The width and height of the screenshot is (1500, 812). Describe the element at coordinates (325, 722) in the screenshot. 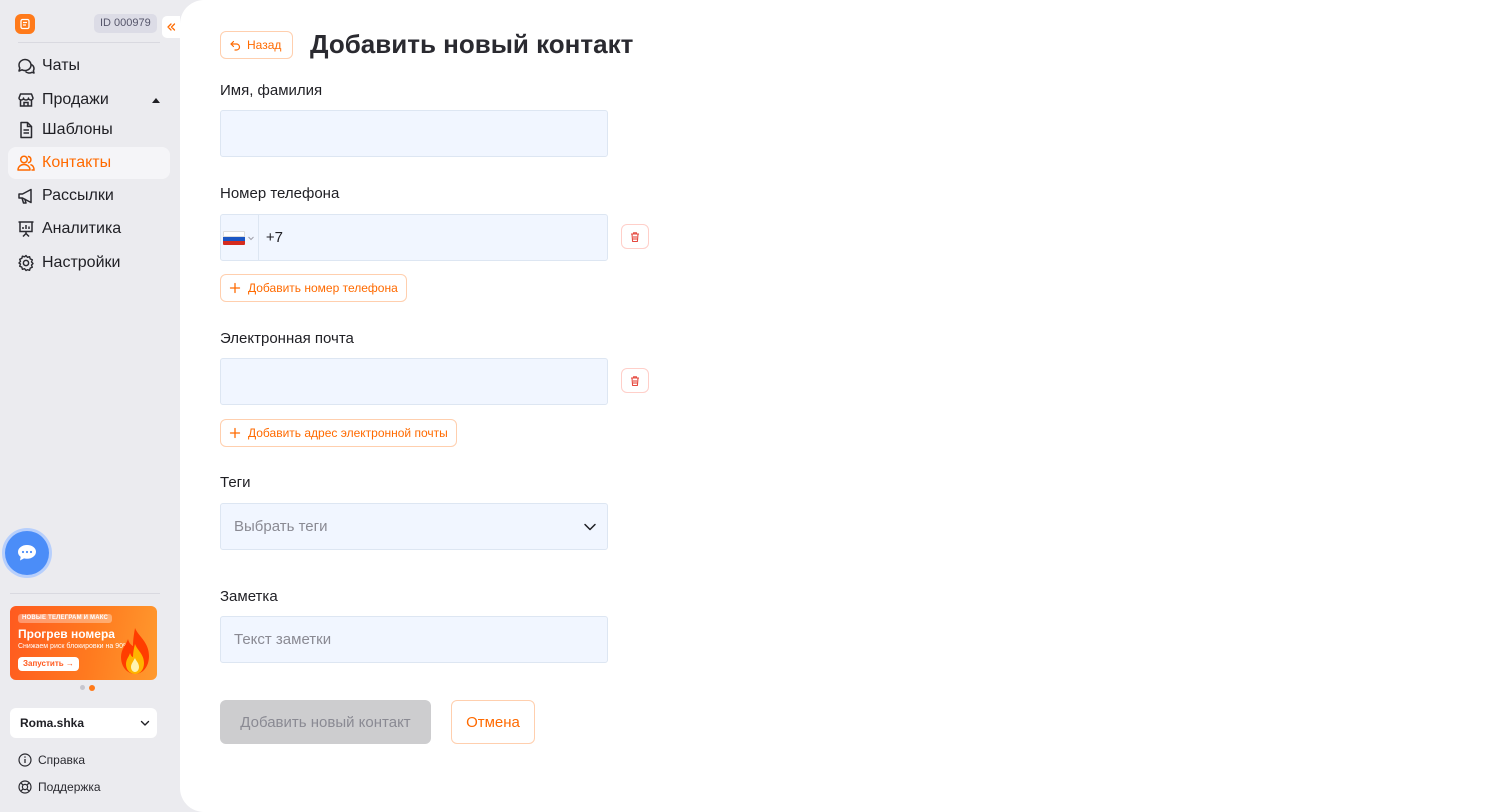

I see `add-contact-button: Добавить новый контакт` at that location.